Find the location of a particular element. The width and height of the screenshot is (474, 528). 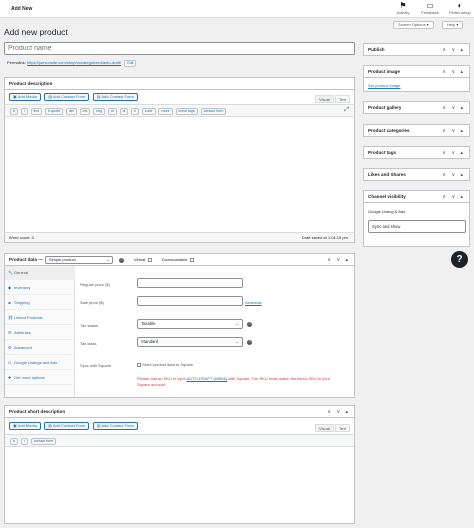

list-icon: ☰ is located at coordinates (10, 332).